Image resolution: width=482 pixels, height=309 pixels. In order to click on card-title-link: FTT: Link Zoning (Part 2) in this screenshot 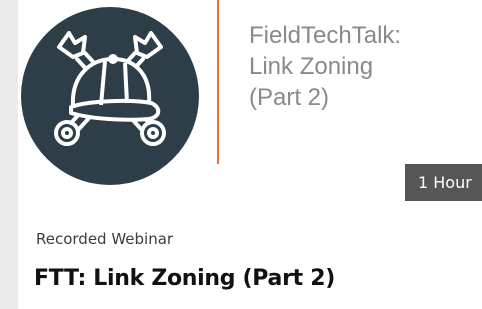, I will do `click(184, 278)`.